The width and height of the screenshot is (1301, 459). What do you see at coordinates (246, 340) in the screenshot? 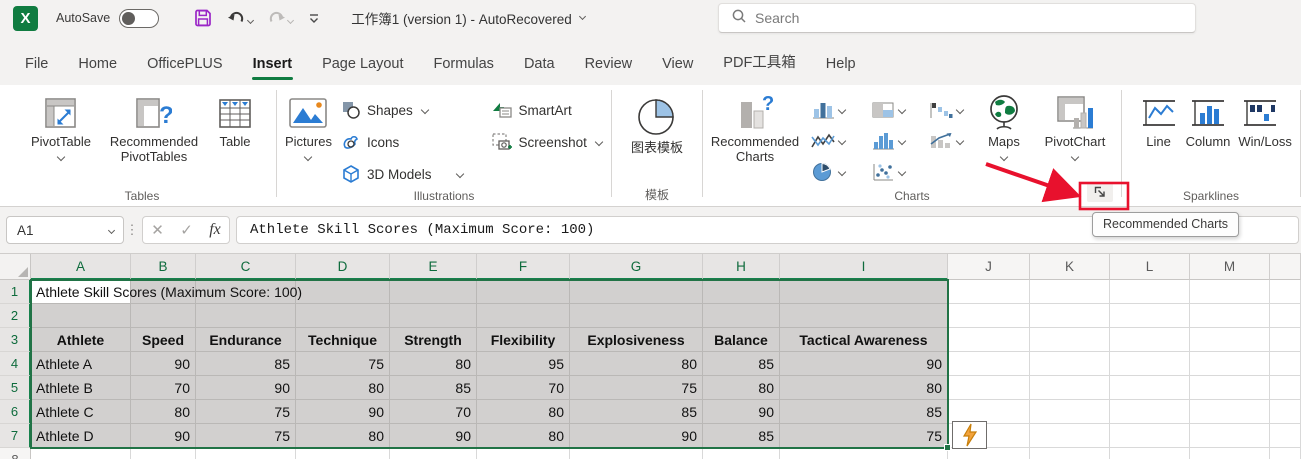
I see `cell-C3: Endurance` at bounding box center [246, 340].